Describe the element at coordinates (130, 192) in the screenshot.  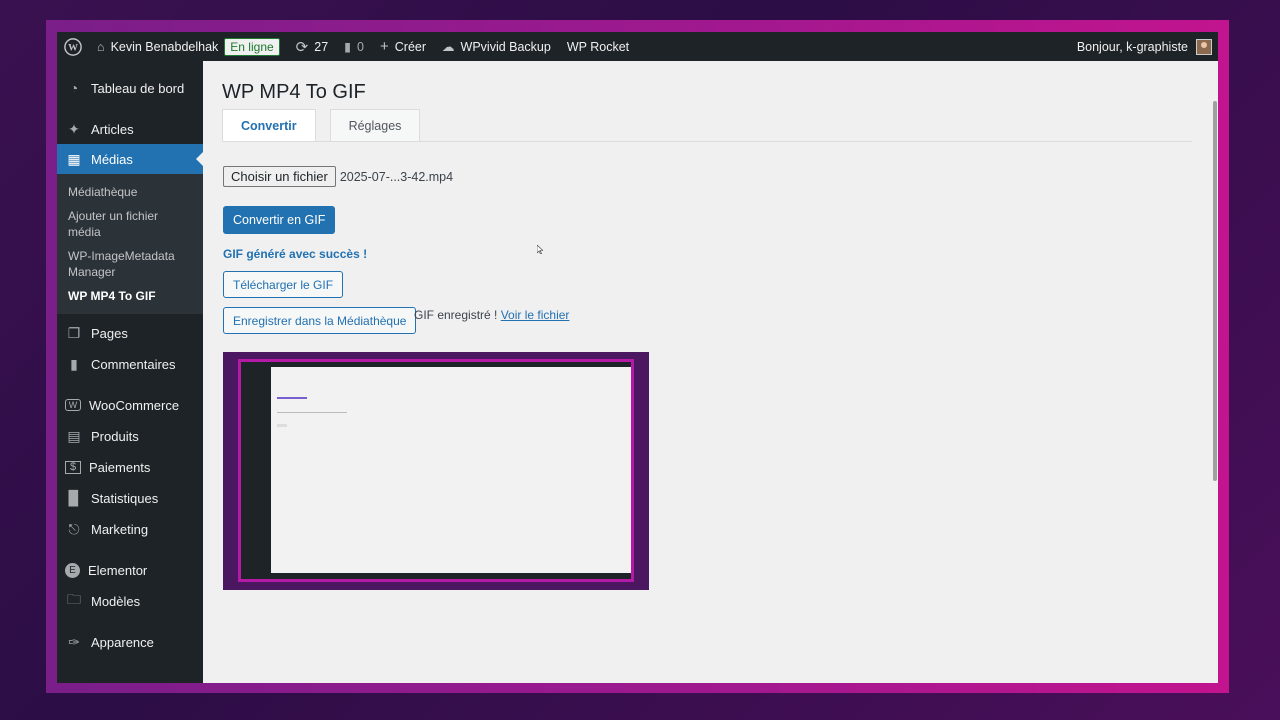
I see `submenu-item-mediatheque: Médiathèque` at that location.